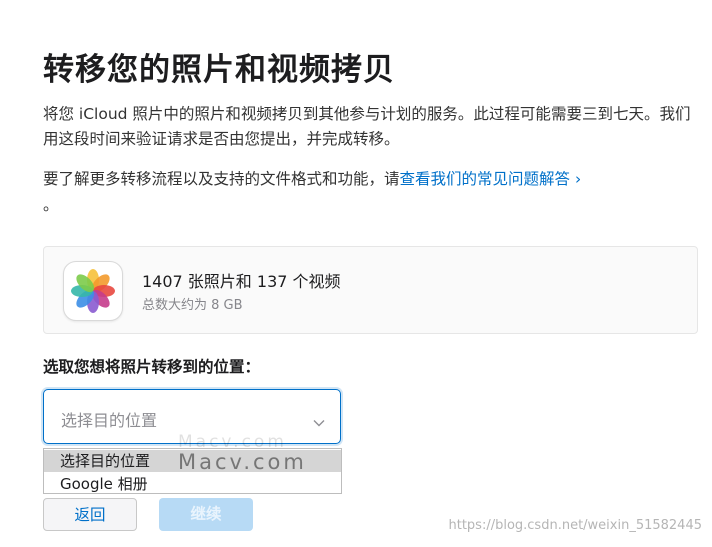  What do you see at coordinates (373, 192) in the screenshot?
I see `learn-more-text: 要了解更多转移流程以及支持的文件格式和功能，请查看我们的常见问题解答 › 。` at bounding box center [373, 192].